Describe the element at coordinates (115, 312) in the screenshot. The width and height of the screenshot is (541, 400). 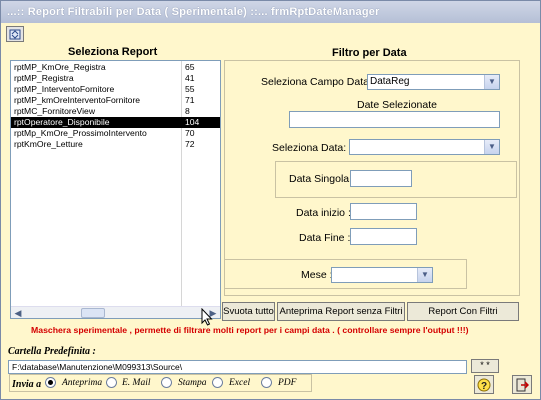
I see `horizontal-scrollbar: ◀ ▶` at that location.